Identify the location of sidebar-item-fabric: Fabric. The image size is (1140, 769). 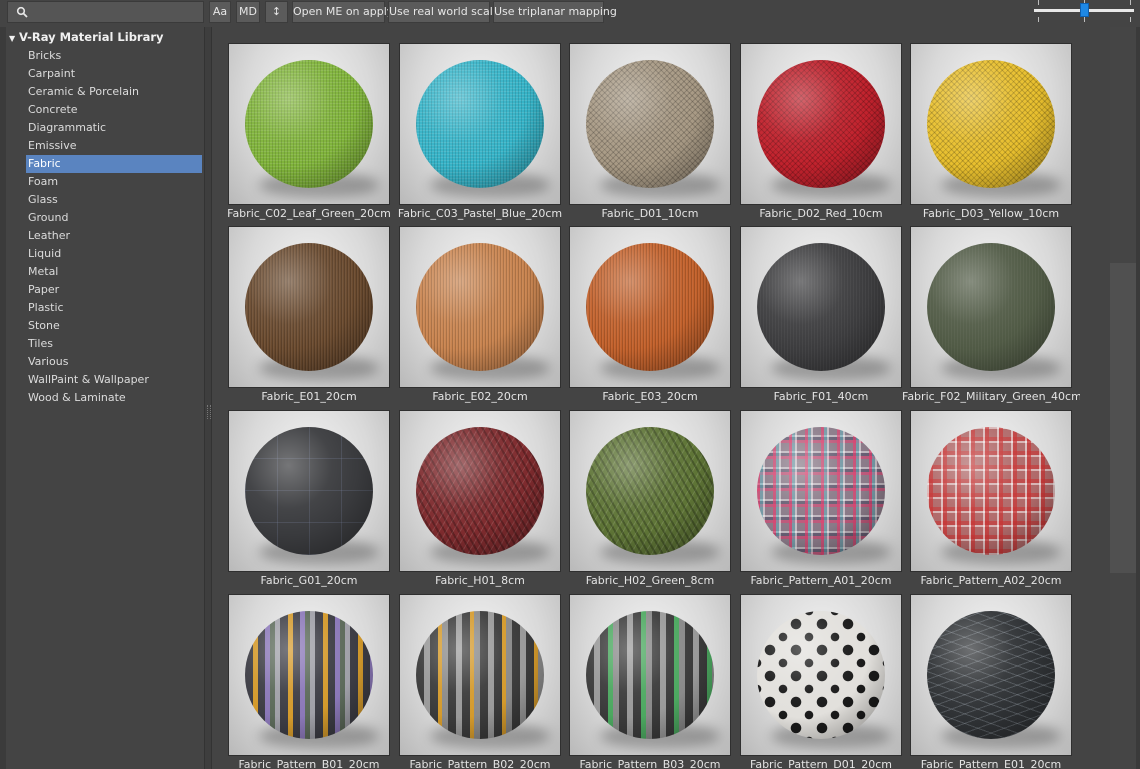
(114, 164).